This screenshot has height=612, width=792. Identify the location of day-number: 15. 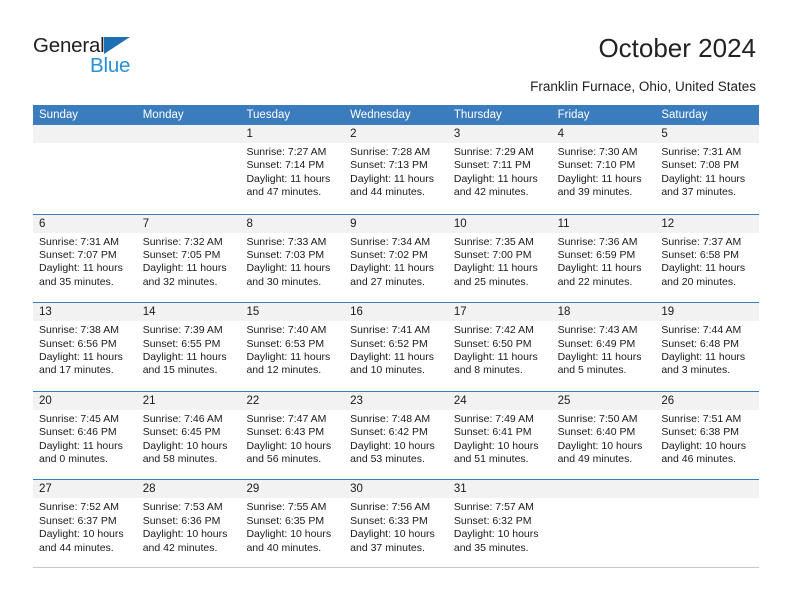
(292, 312).